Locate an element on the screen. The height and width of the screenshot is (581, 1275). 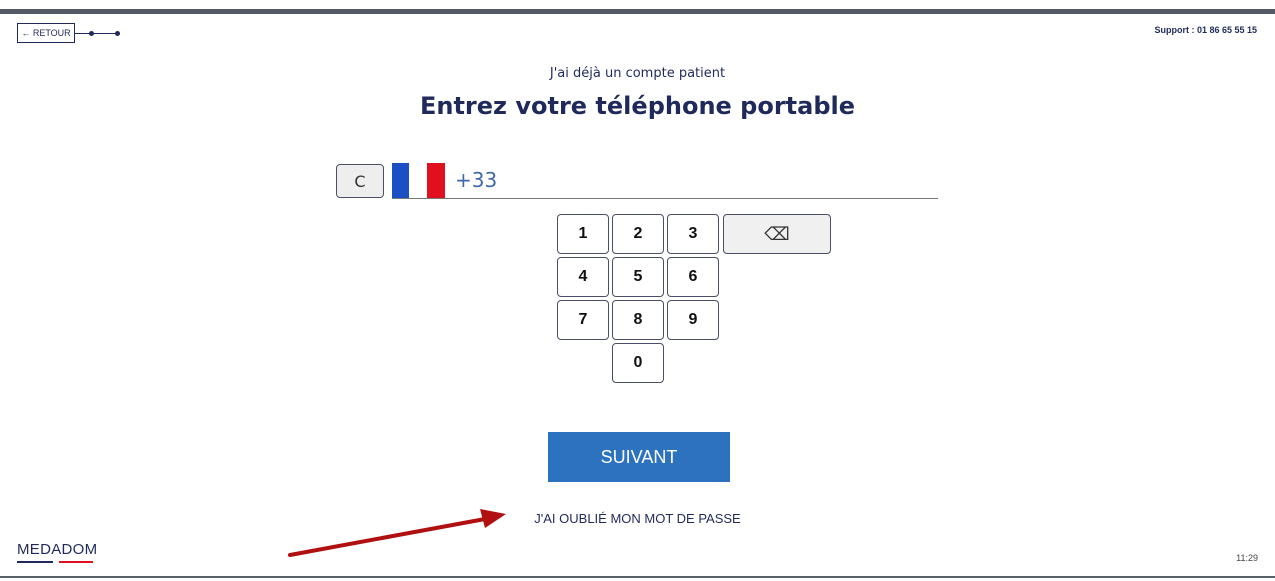
france-flag-icon is located at coordinates (418, 181).